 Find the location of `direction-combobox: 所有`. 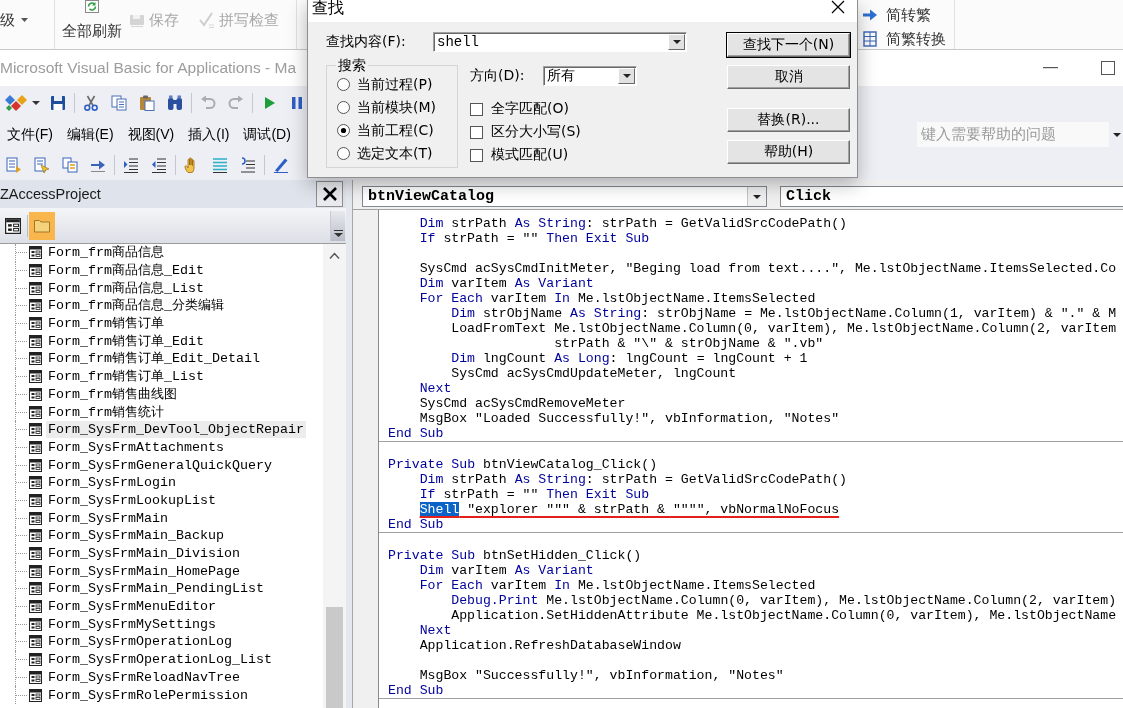

direction-combobox: 所有 is located at coordinates (590, 76).